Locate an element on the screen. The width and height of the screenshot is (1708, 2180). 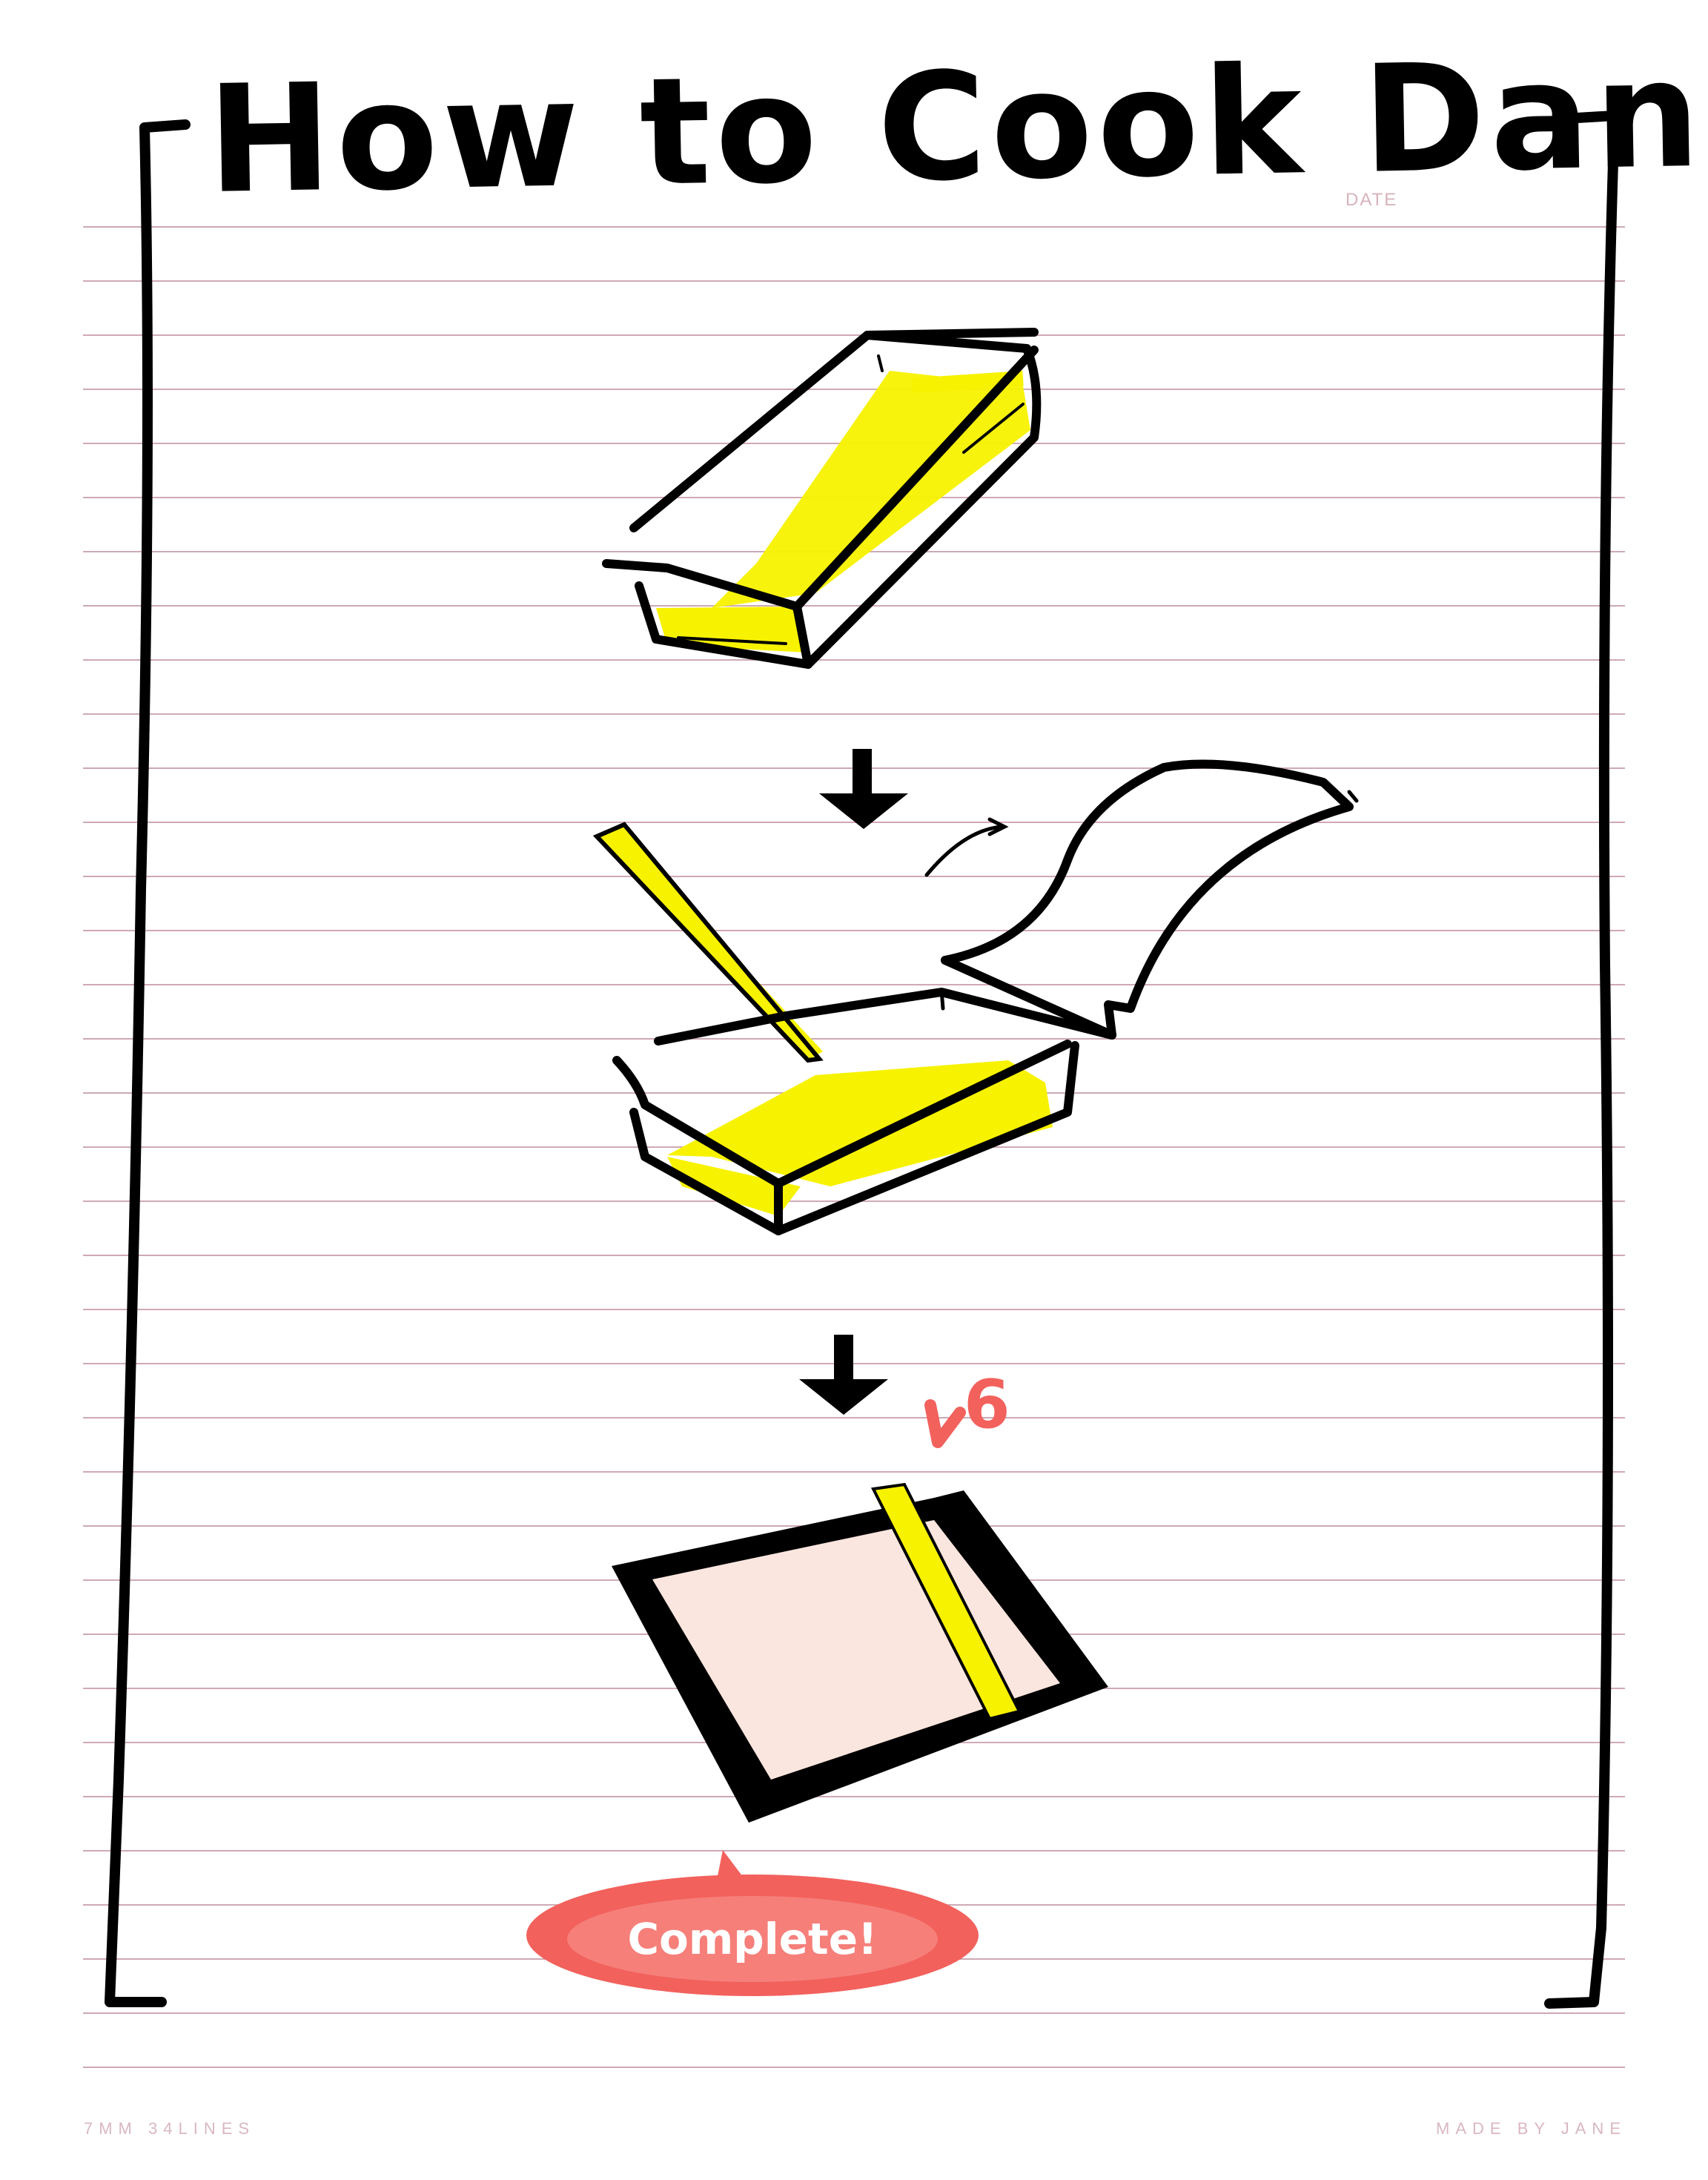
footer-right-label: MADE BY JANE is located at coordinates (1531, 2128).